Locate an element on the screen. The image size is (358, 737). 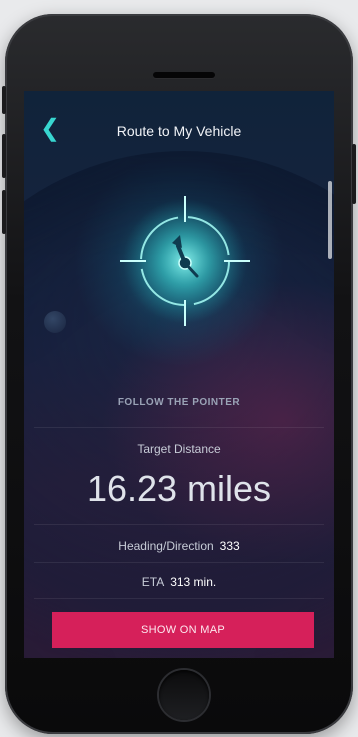
page-title: Route to My Vehicle is located at coordinates (179, 131).